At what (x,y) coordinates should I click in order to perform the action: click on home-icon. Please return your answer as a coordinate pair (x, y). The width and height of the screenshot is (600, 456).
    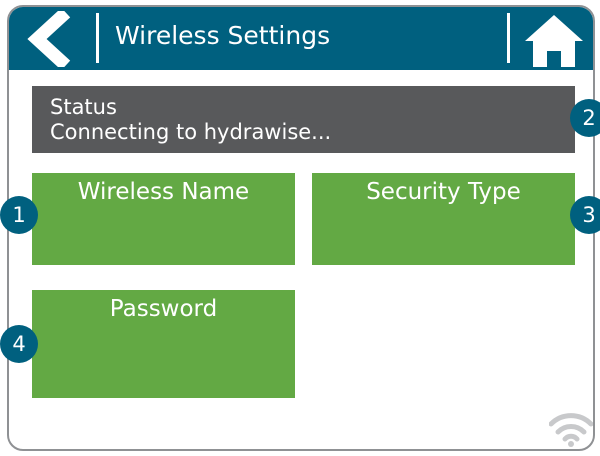
    Looking at the image, I should click on (554, 41).